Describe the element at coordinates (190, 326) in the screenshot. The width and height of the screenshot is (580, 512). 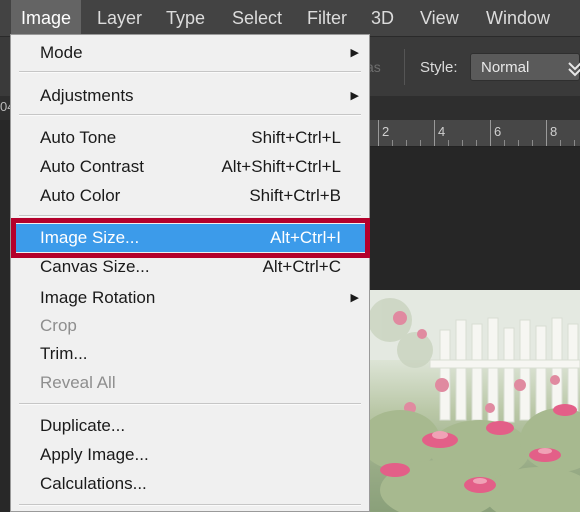
I see `menu-item-crop: Crop` at that location.